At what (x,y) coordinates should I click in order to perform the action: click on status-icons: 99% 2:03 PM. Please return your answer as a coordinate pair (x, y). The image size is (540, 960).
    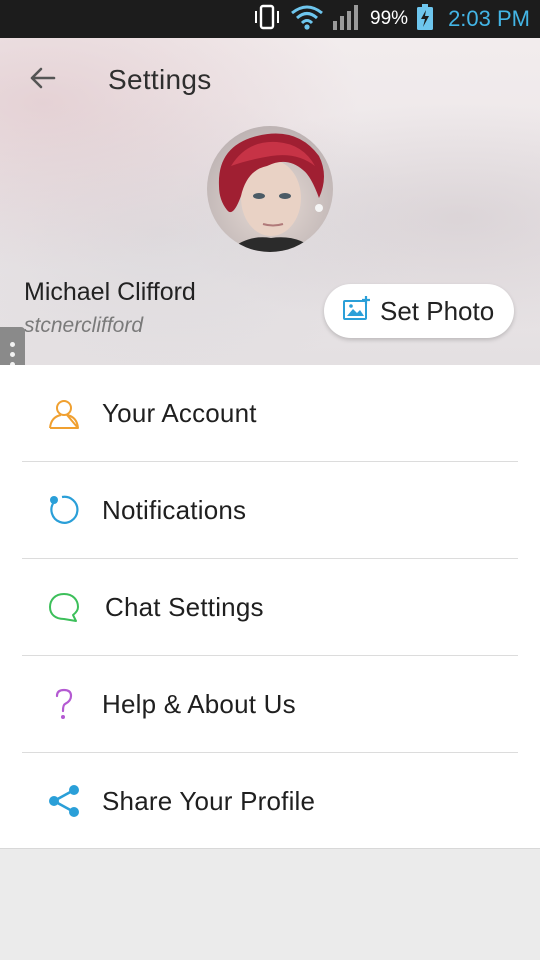
    Looking at the image, I should click on (391, 19).